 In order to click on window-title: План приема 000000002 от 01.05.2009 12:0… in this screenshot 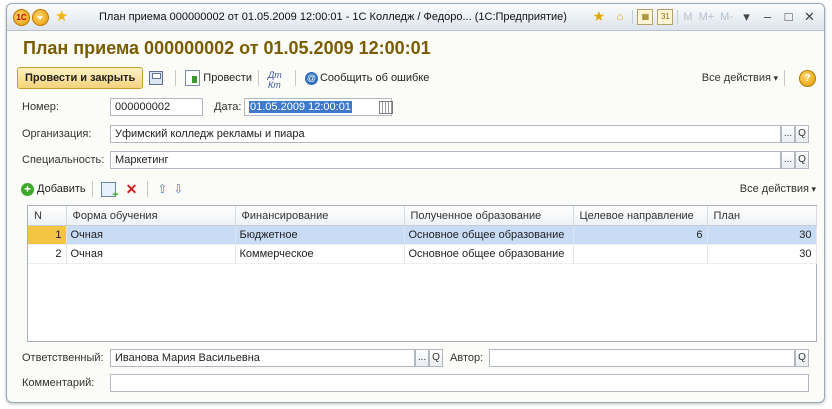, I will do `click(333, 17)`.